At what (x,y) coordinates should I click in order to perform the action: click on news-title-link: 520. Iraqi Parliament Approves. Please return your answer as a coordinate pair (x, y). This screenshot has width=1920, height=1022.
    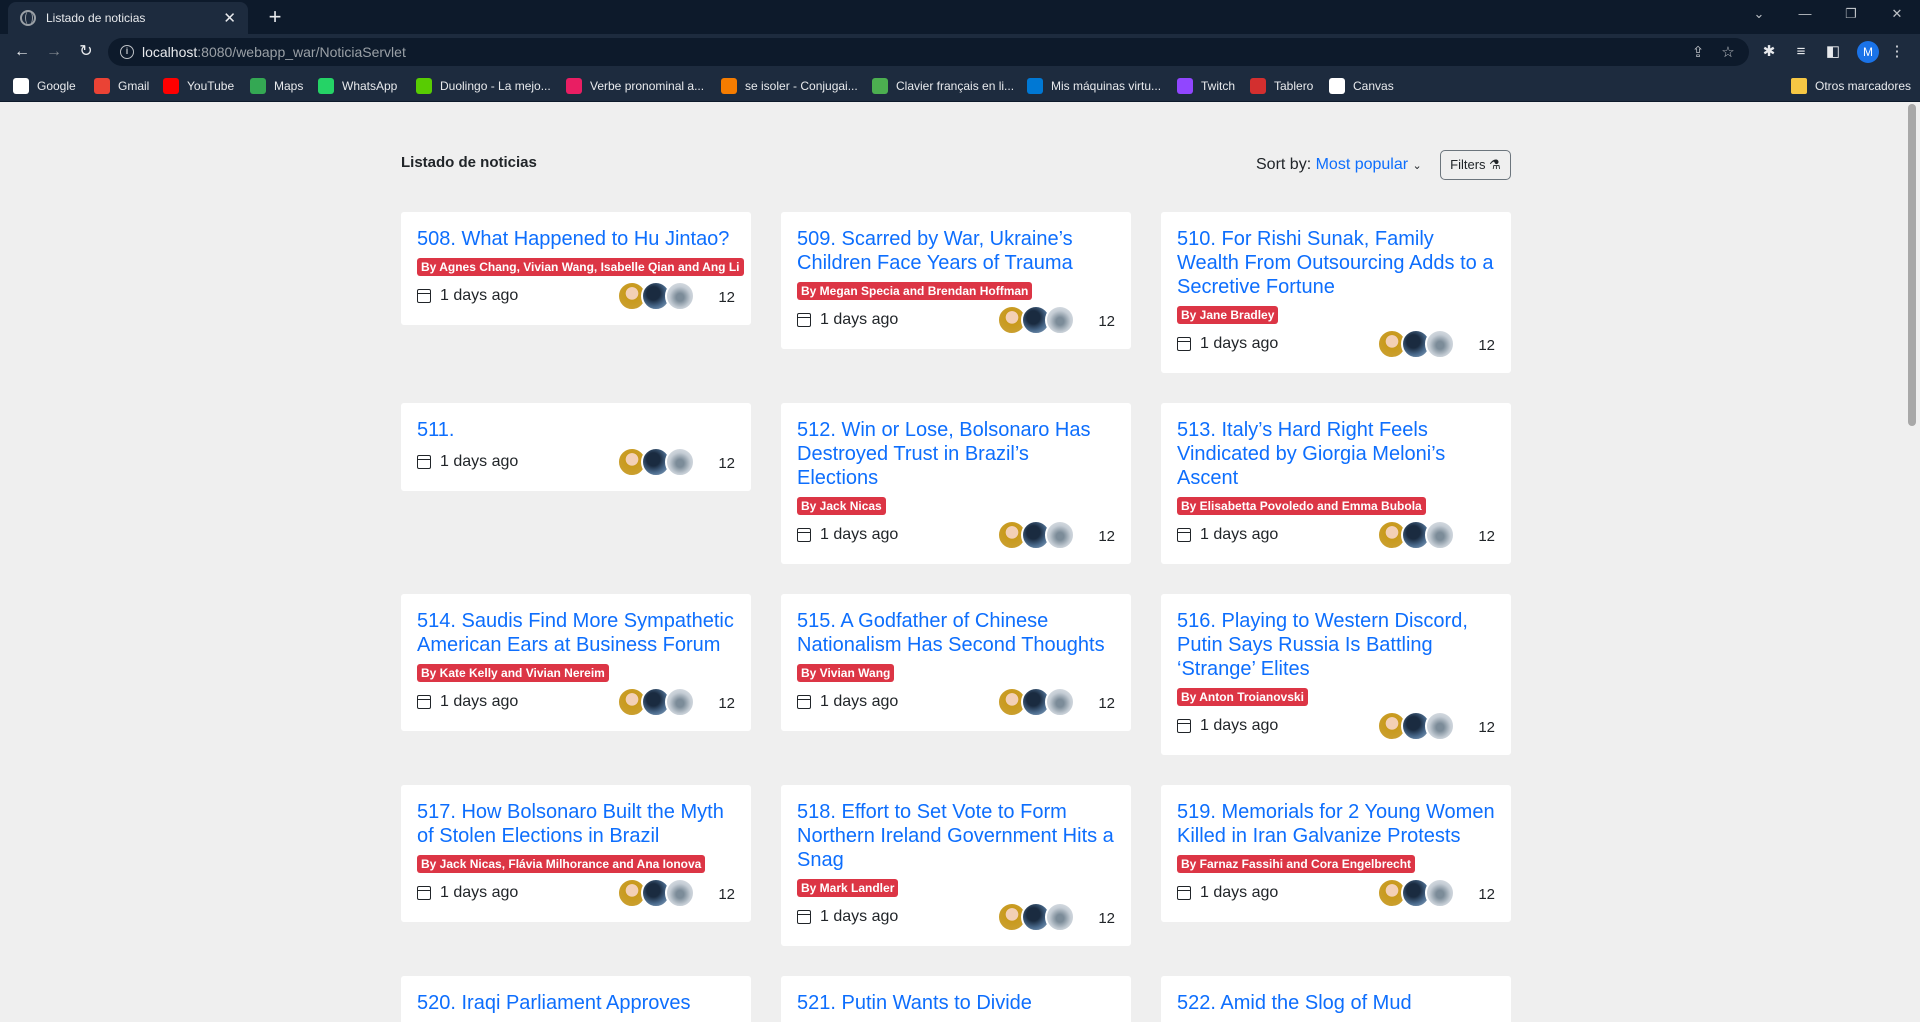
    Looking at the image, I should click on (576, 1003).